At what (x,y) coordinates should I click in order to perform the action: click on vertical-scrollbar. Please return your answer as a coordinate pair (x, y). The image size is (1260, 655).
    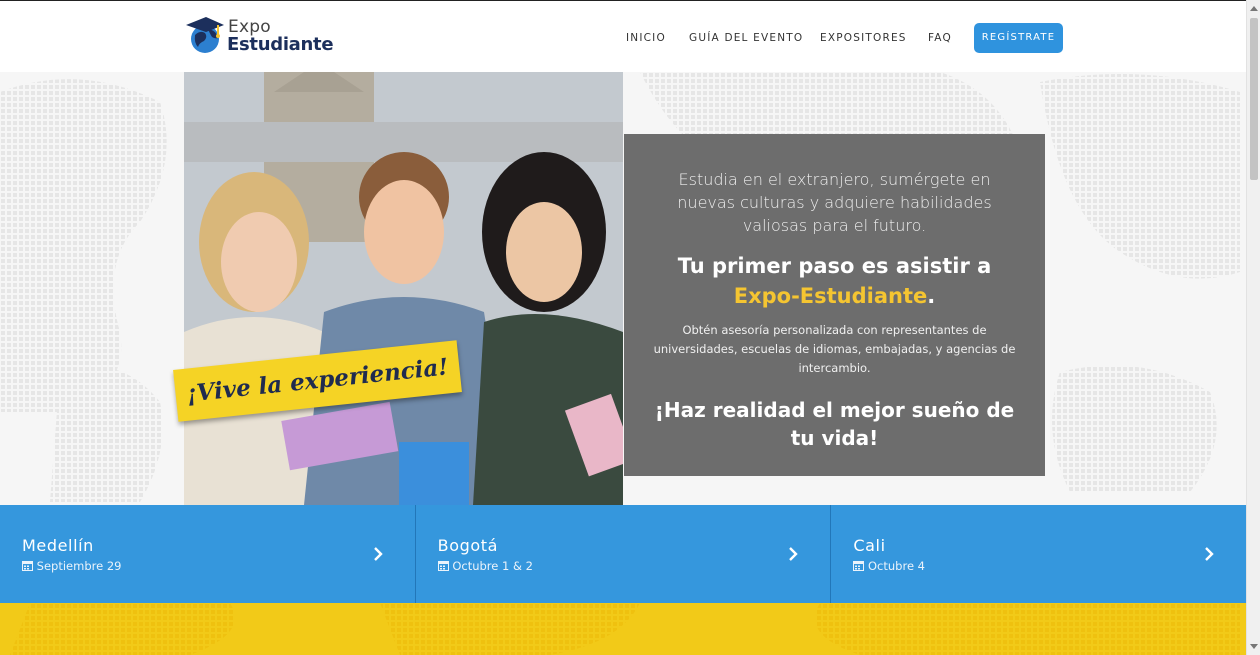
    Looking at the image, I should click on (1253, 327).